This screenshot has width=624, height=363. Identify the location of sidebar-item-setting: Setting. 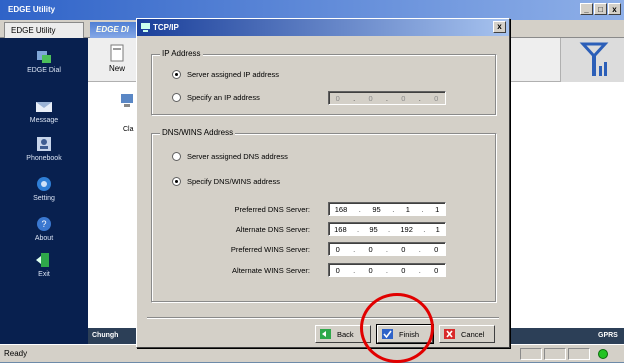
(44, 189).